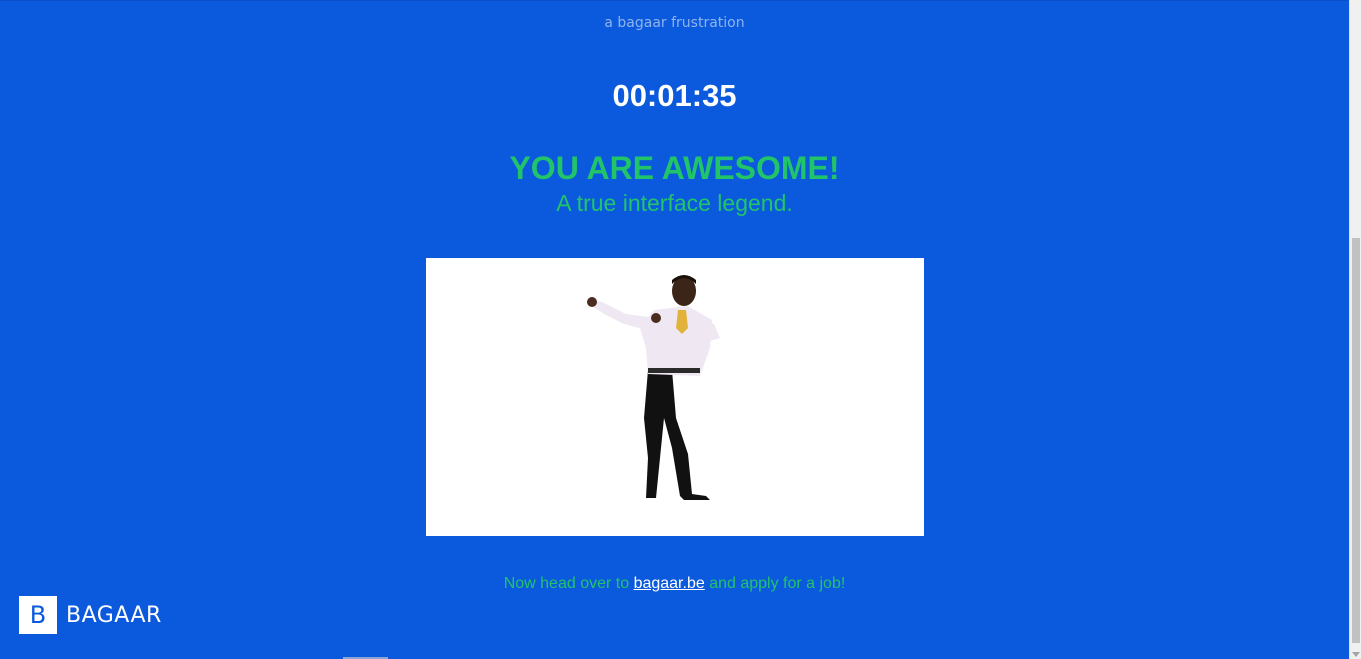 Image resolution: width=1361 pixels, height=659 pixels. Describe the element at coordinates (775, 583) in the screenshot. I see `cta-text-after: and apply for a job!` at that location.